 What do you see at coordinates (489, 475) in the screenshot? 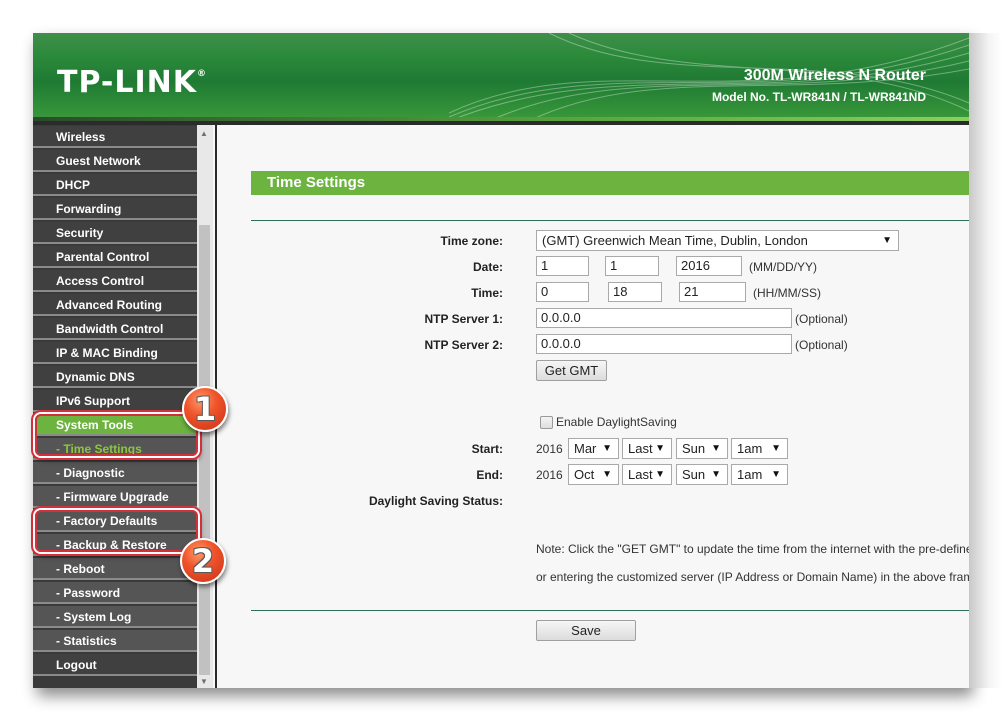
I see `dst-end-label: End:` at bounding box center [489, 475].